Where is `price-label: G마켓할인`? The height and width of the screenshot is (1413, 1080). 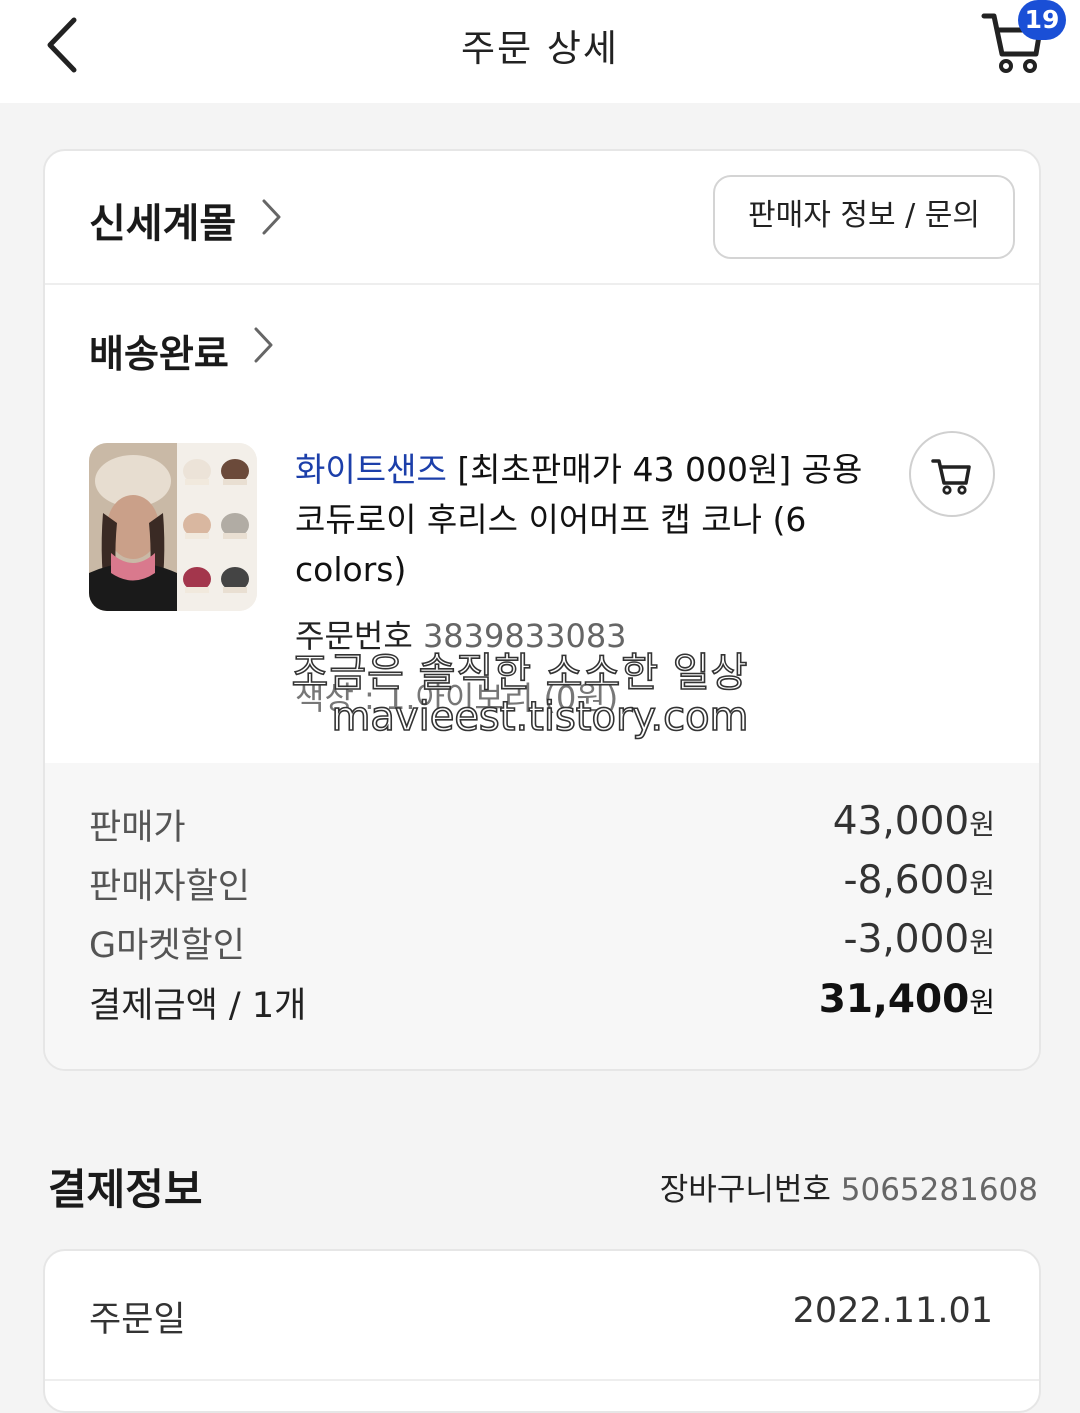 price-label: G마켓할인 is located at coordinates (167, 946).